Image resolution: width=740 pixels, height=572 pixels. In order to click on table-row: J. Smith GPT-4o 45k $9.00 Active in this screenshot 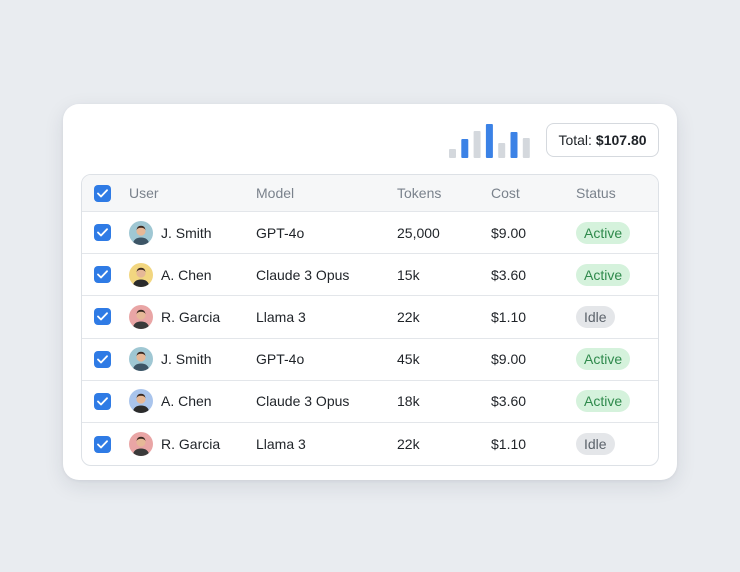, I will do `click(370, 360)`.